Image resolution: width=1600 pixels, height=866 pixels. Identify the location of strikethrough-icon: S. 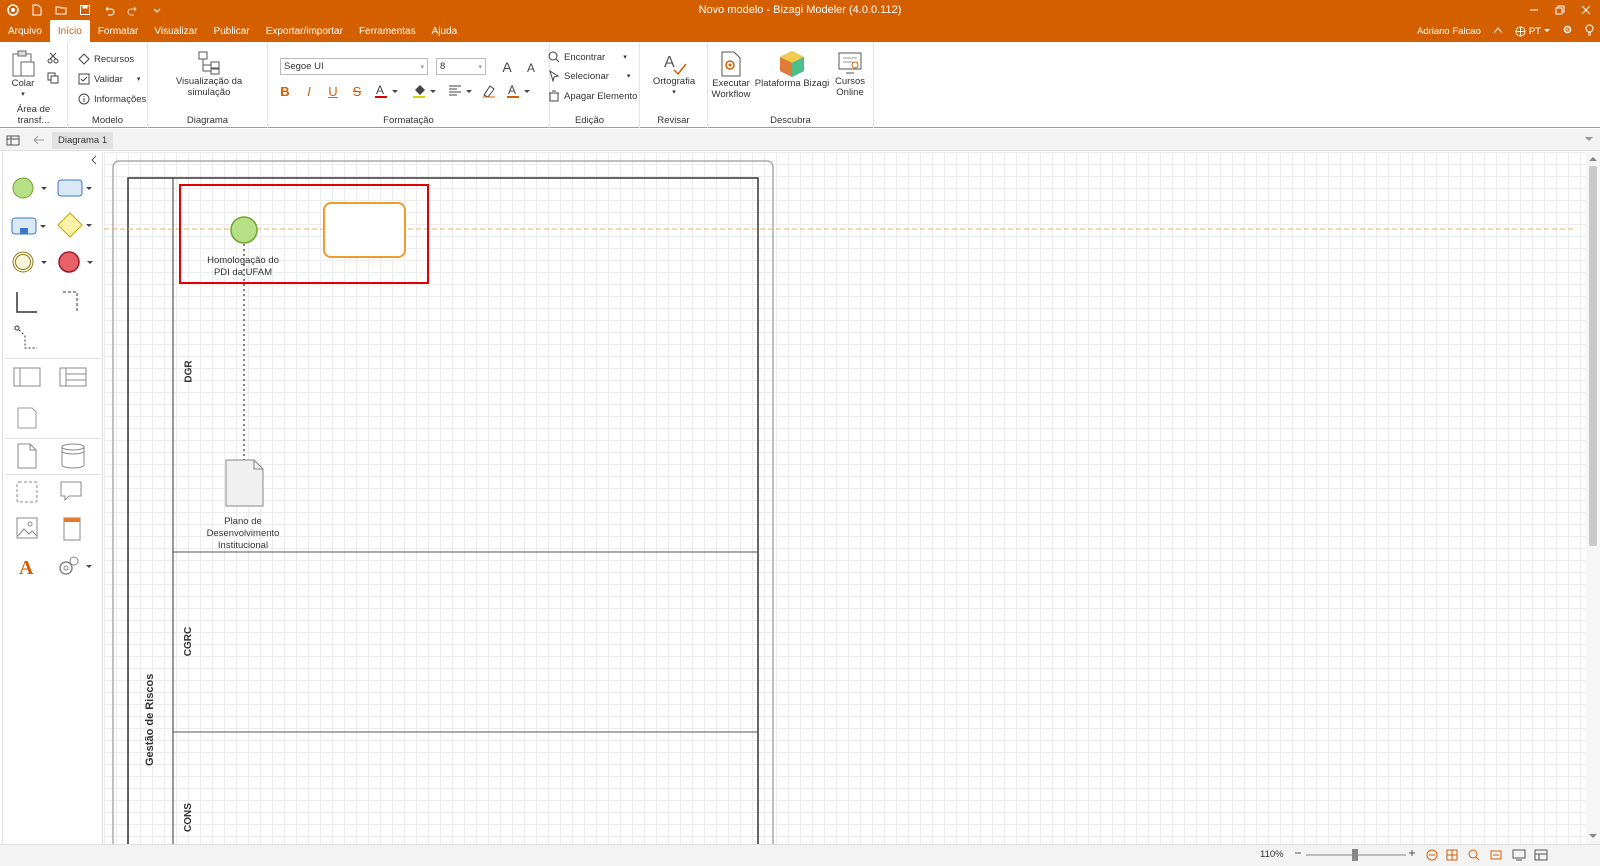
(357, 91).